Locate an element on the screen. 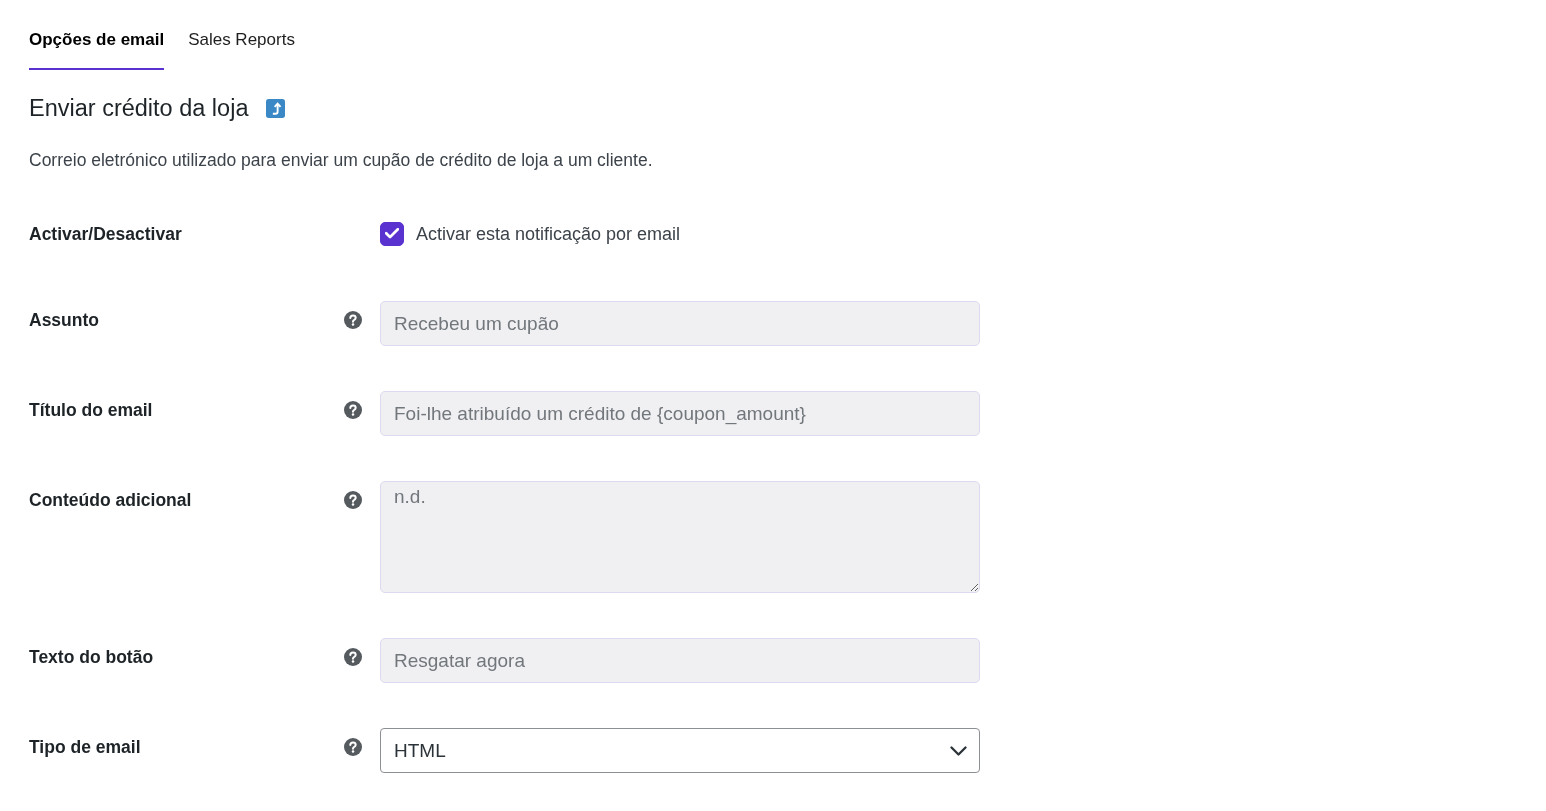  field-label: Activar/Desactivar is located at coordinates (105, 233).